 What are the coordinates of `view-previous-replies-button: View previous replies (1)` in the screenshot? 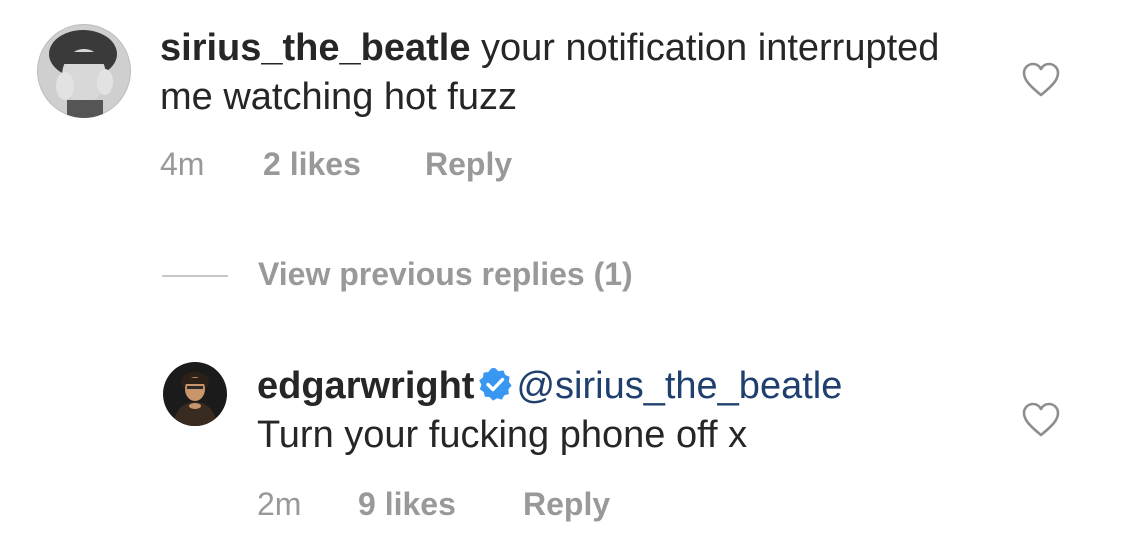 It's located at (445, 274).